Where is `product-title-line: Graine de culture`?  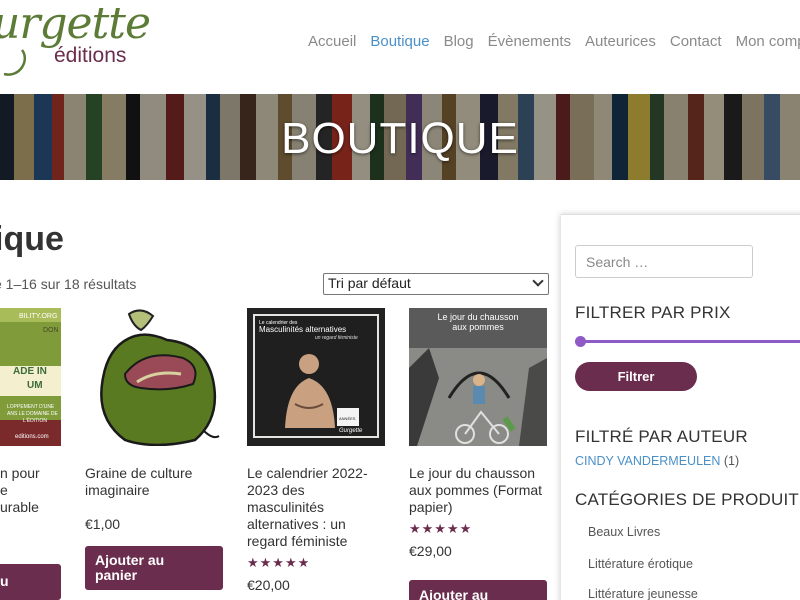 product-title-line: Graine de culture is located at coordinates (139, 473).